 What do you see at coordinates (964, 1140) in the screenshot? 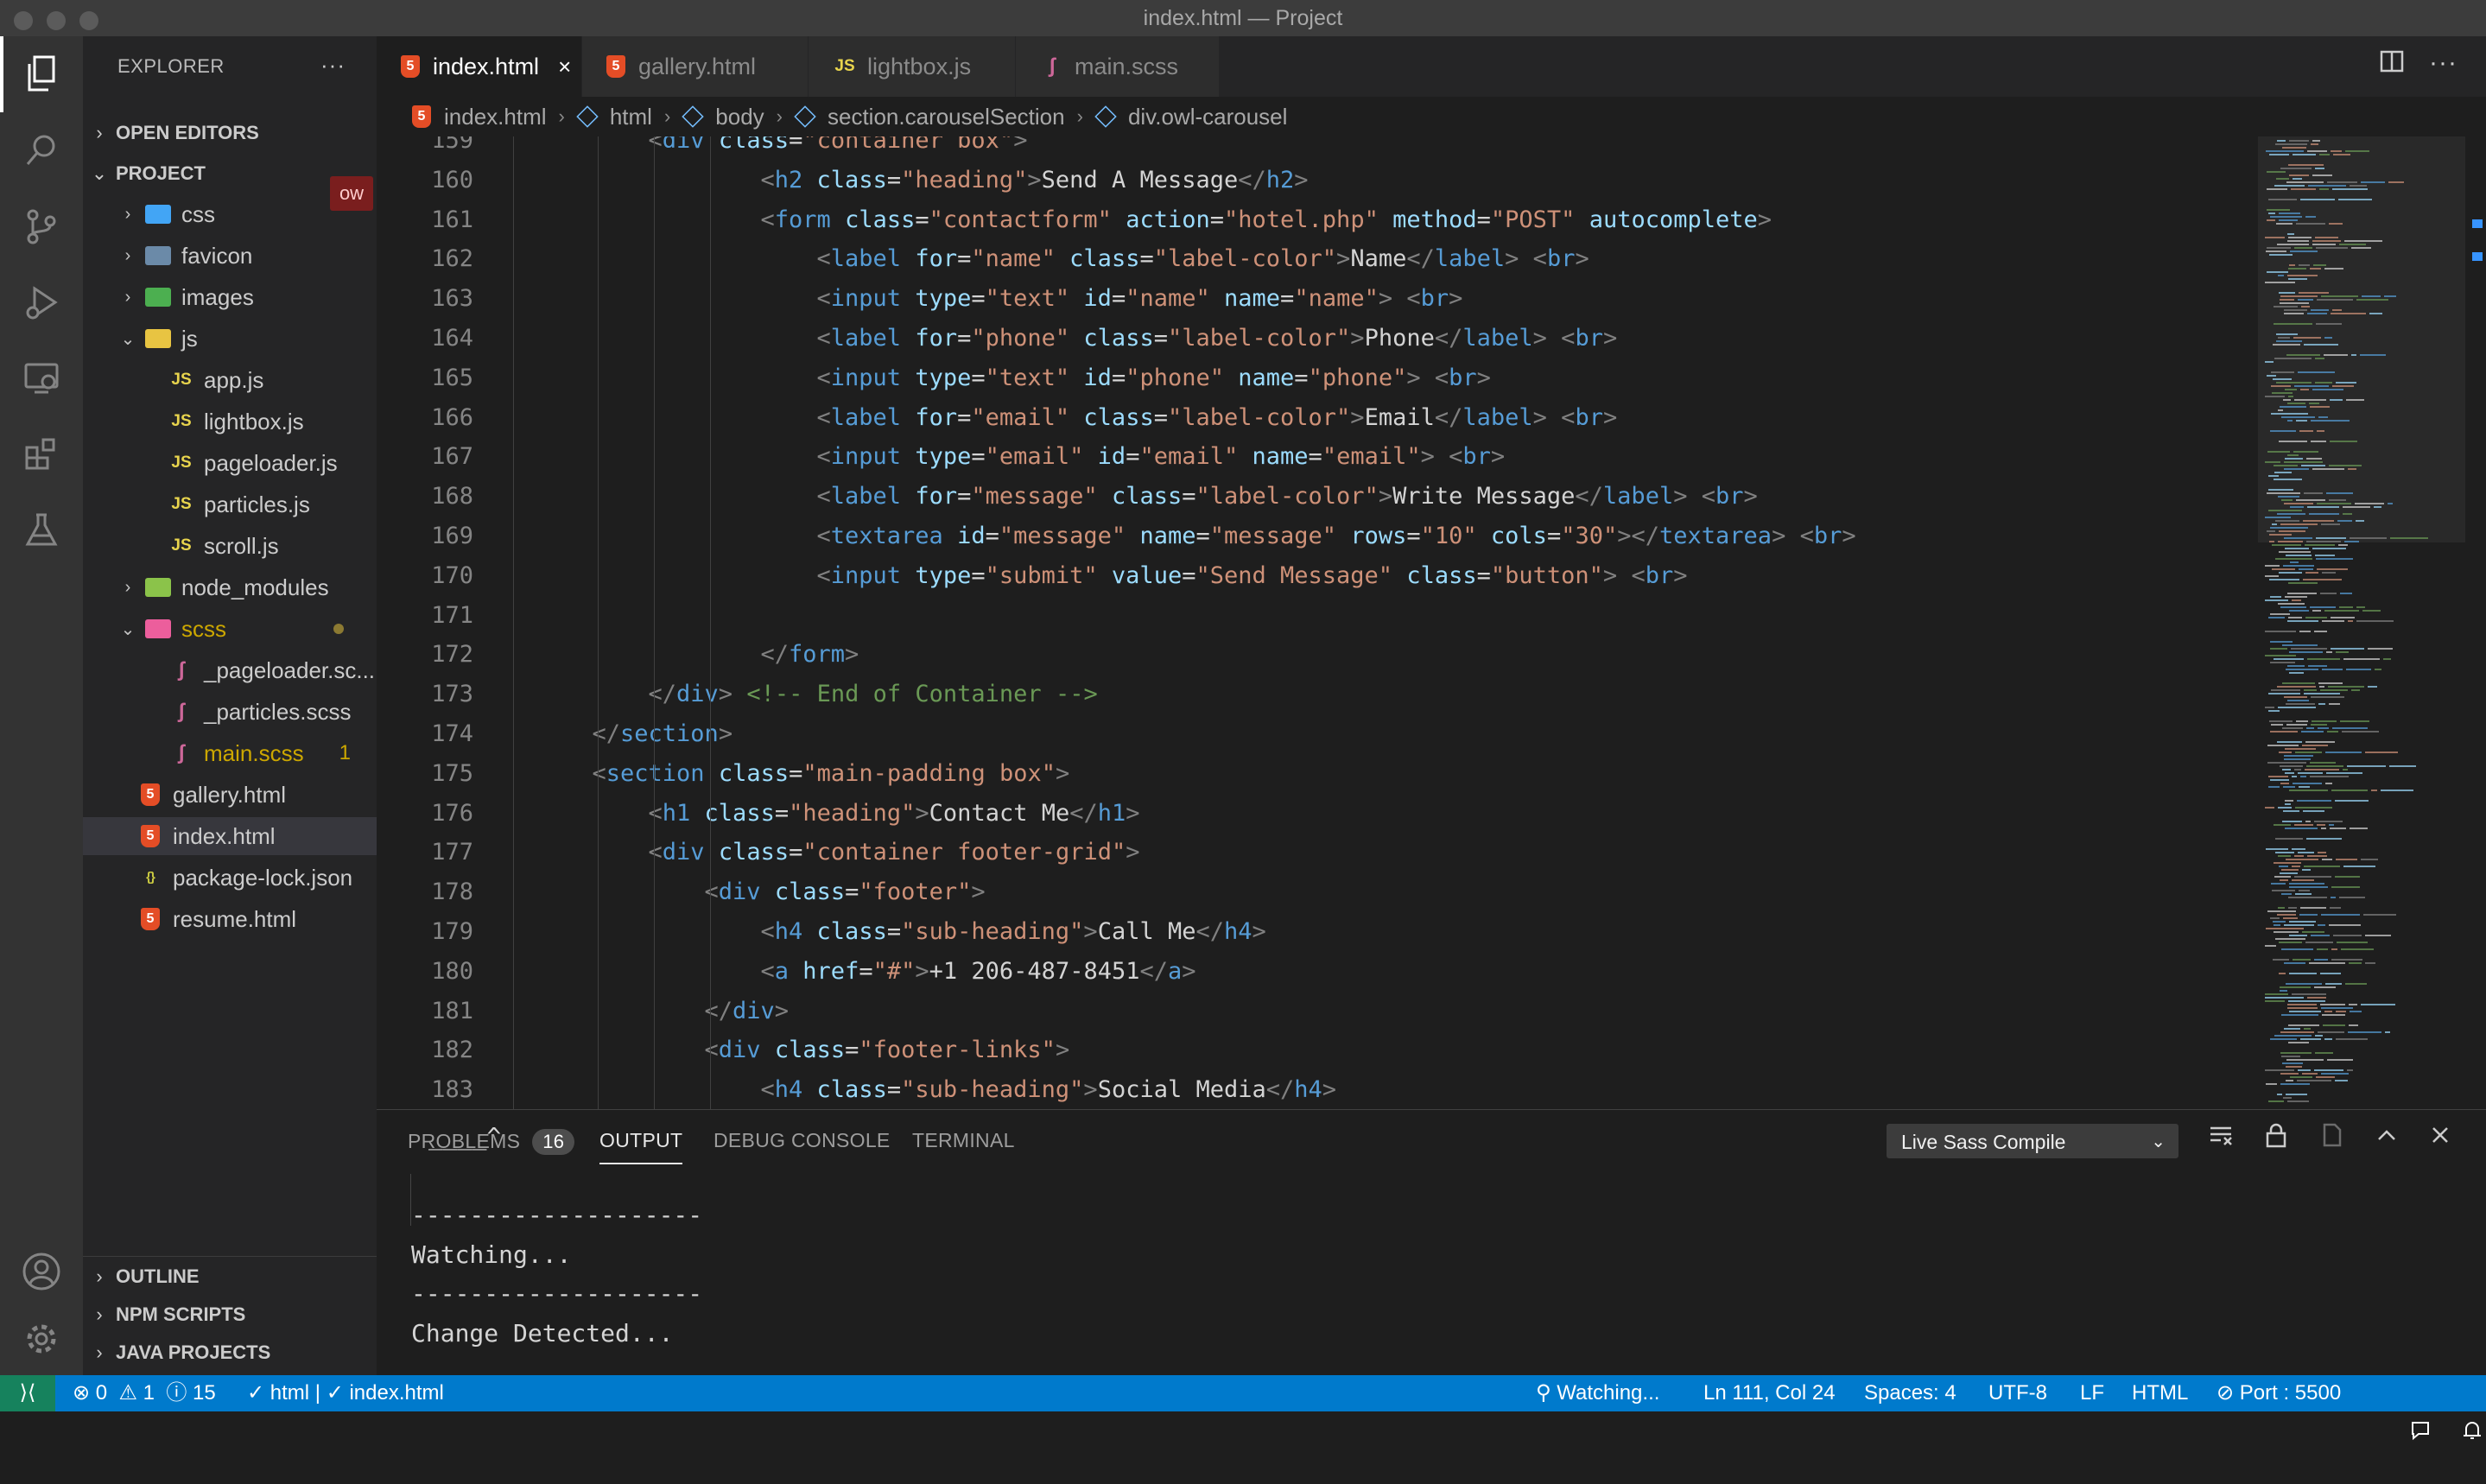
I see `tab-terminal: TERMINAL` at bounding box center [964, 1140].